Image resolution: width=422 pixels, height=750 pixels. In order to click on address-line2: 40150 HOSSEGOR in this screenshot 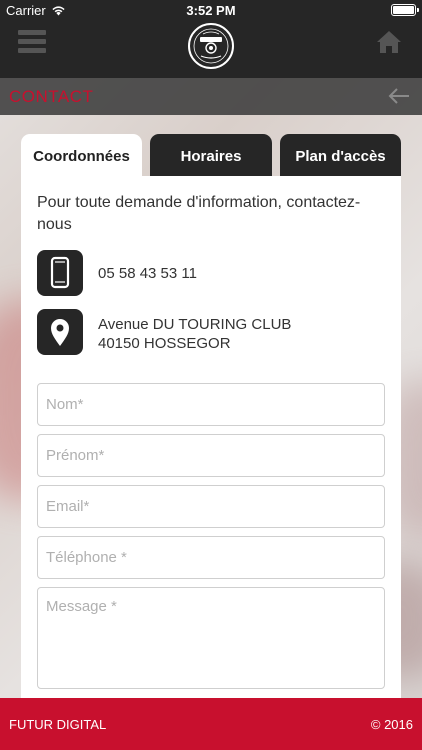, I will do `click(164, 343)`.